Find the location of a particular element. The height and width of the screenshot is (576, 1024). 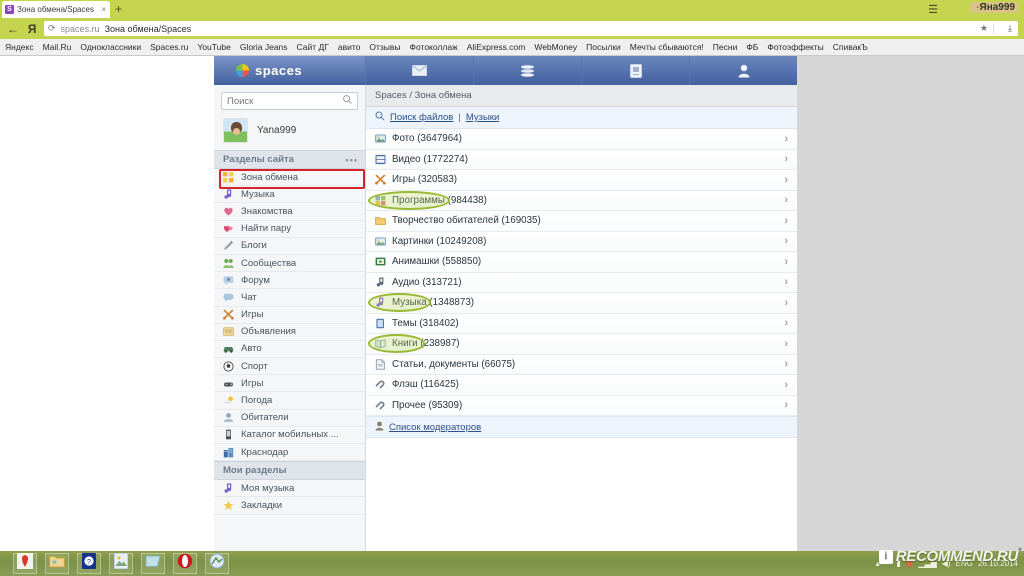

sidebar-item-2: Музыка is located at coordinates (289, 195).